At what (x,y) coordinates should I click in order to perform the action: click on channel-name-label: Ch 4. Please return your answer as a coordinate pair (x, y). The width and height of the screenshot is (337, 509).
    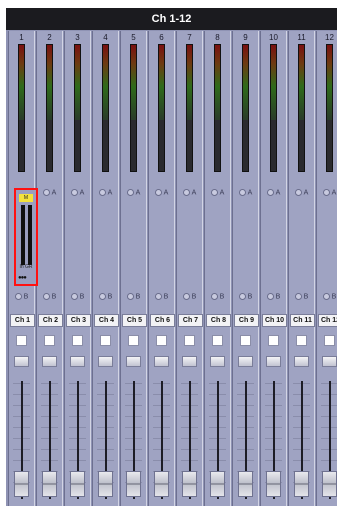
    Looking at the image, I should click on (106, 320).